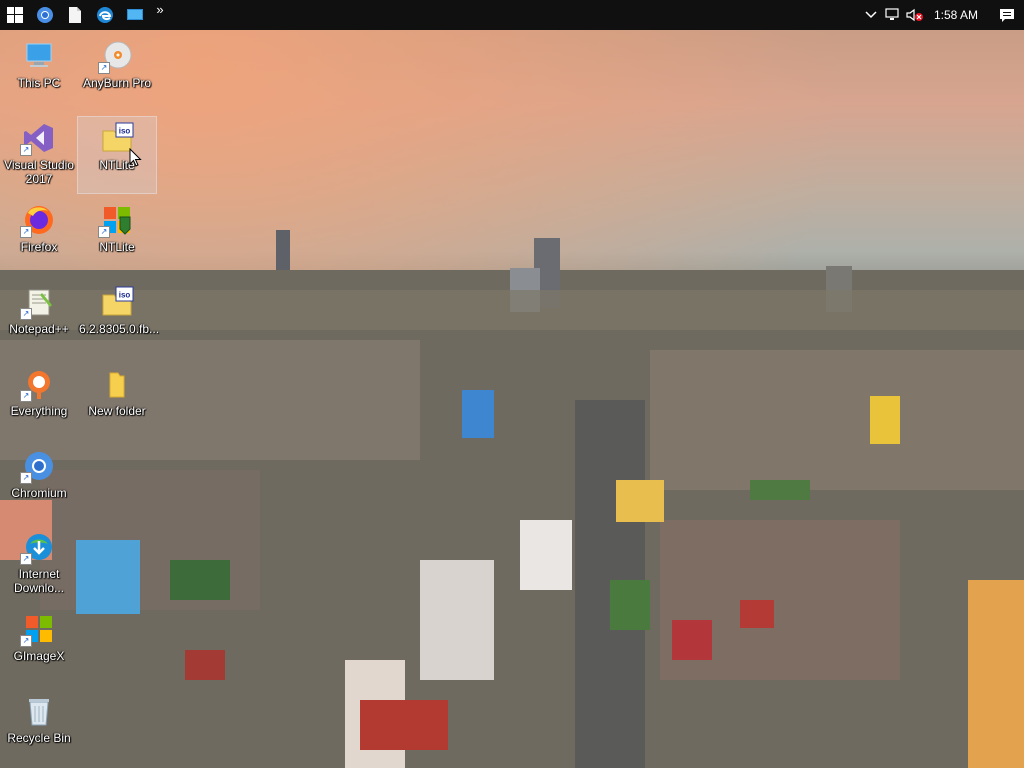  Describe the element at coordinates (117, 83) in the screenshot. I see `desktop-icon-label: AnyBurn Pro` at that location.